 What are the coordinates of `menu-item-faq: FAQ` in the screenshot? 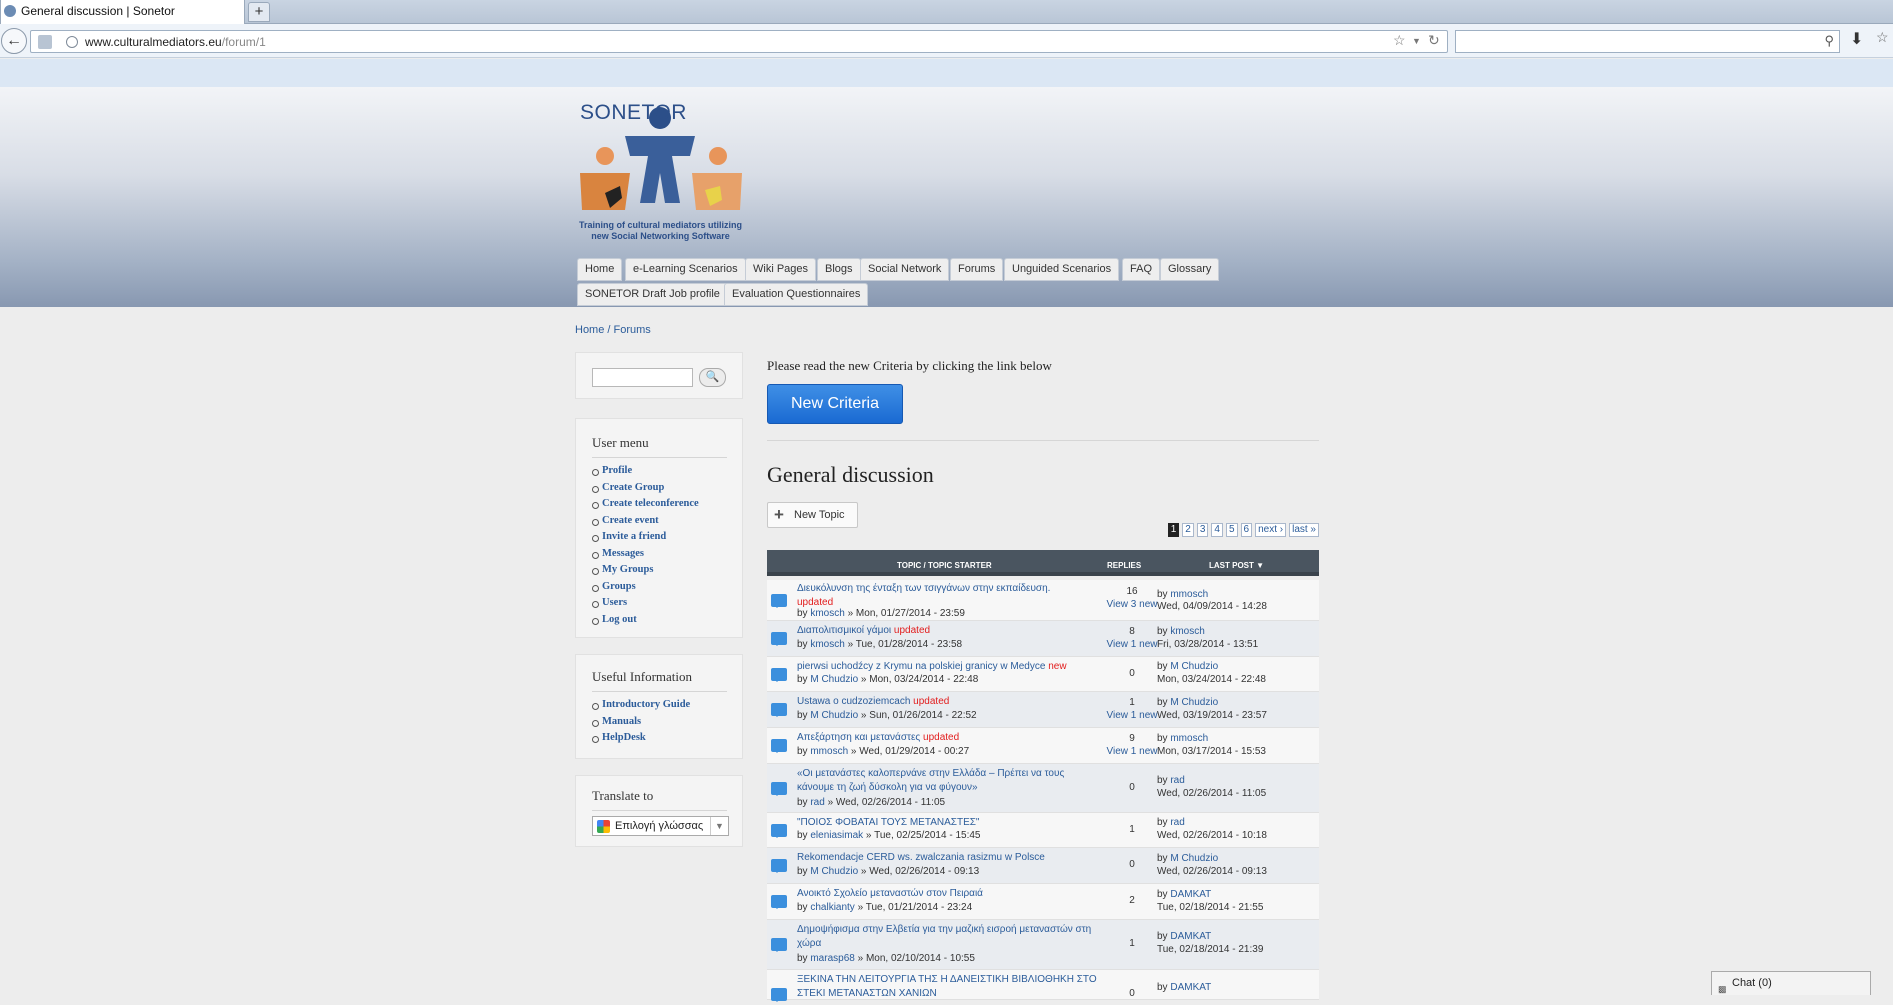 It's located at (1141, 269).